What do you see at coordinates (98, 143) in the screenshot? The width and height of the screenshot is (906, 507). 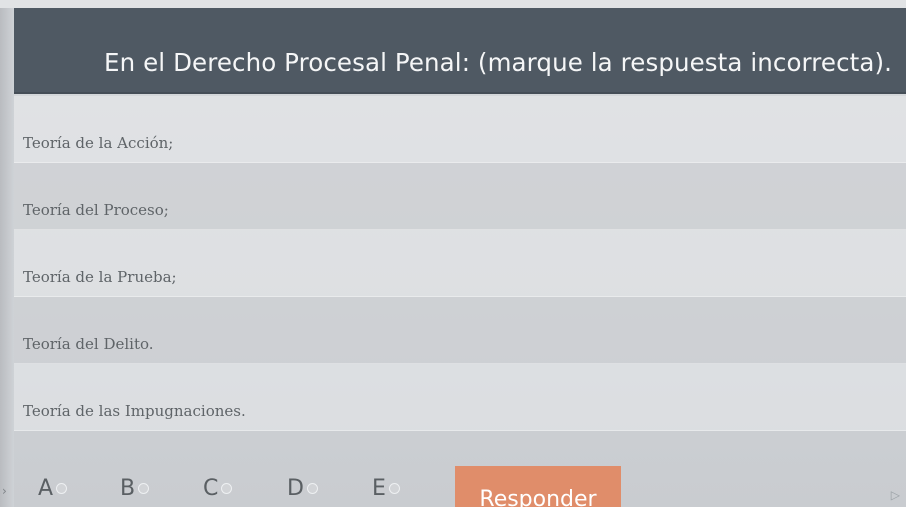 I see `option-text: Teoría de la Acción;` at bounding box center [98, 143].